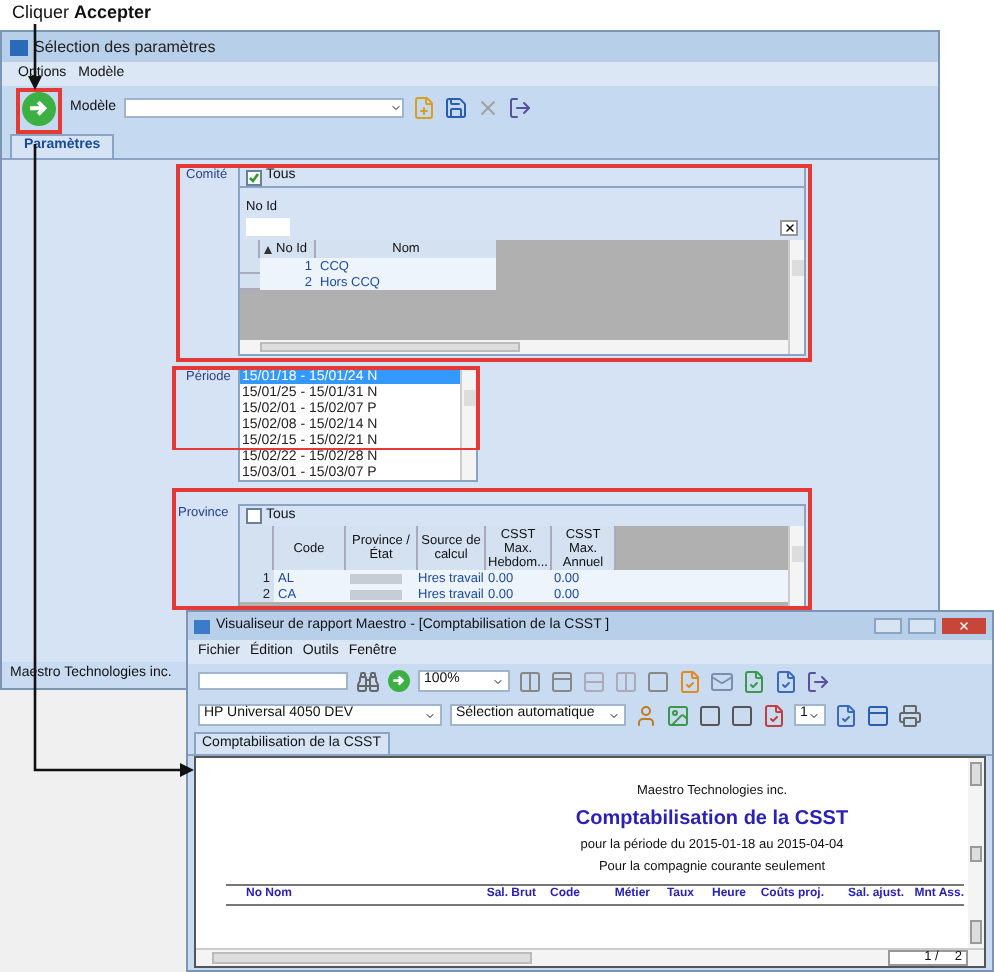 The height and width of the screenshot is (972, 994). What do you see at coordinates (263, 108) in the screenshot?
I see `model-dropdown` at bounding box center [263, 108].